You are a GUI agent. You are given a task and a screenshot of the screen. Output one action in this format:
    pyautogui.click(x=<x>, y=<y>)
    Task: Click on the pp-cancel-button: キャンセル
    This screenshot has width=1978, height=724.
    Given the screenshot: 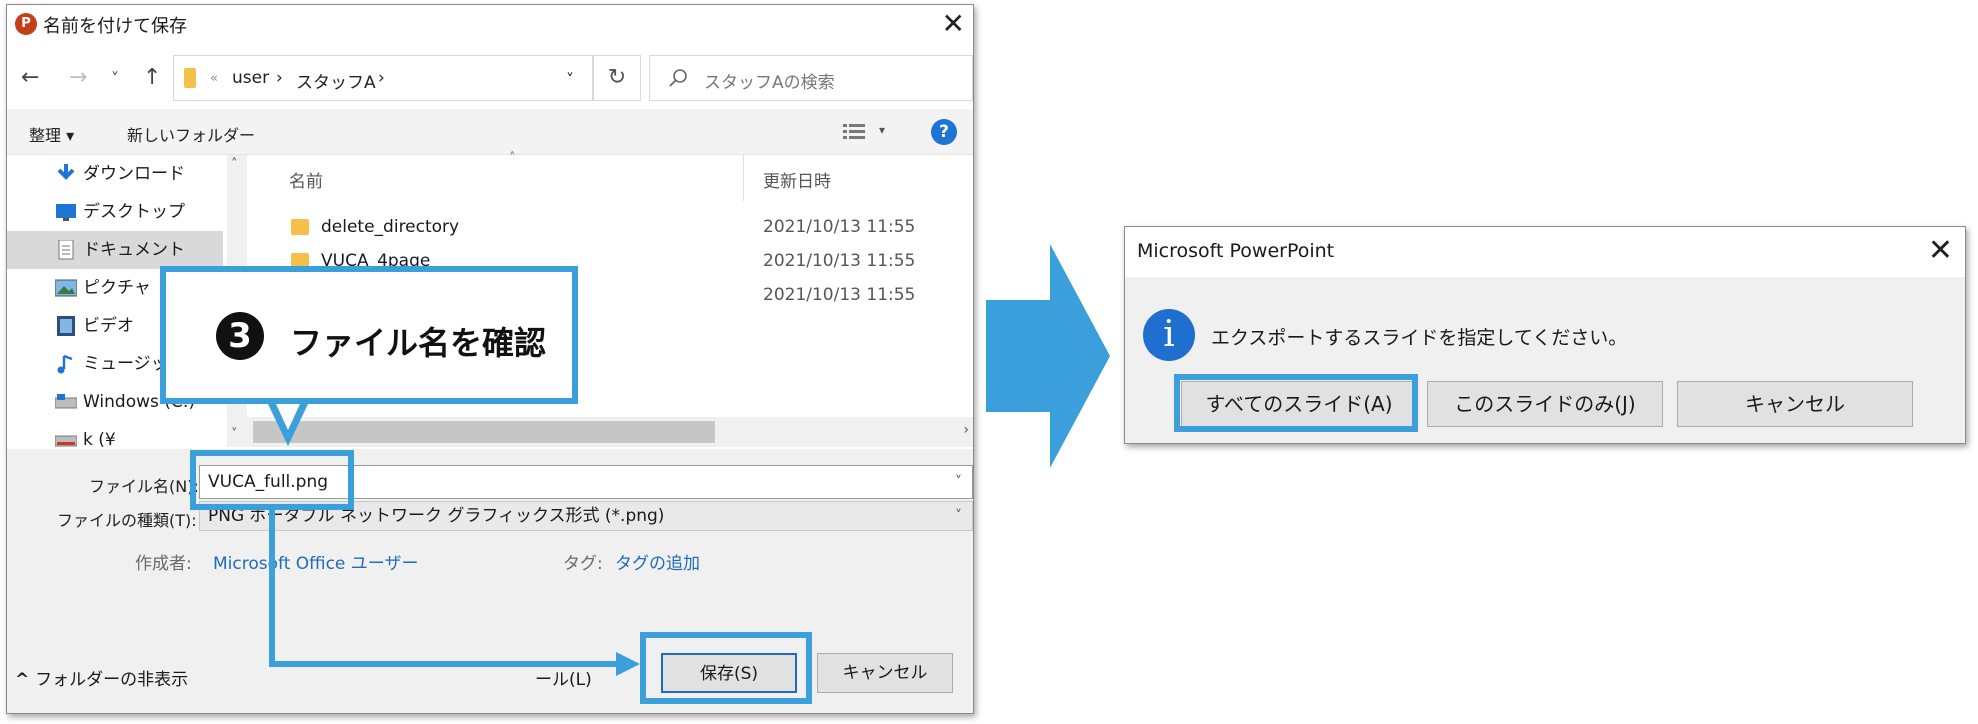 What is the action you would take?
    pyautogui.click(x=1795, y=404)
    